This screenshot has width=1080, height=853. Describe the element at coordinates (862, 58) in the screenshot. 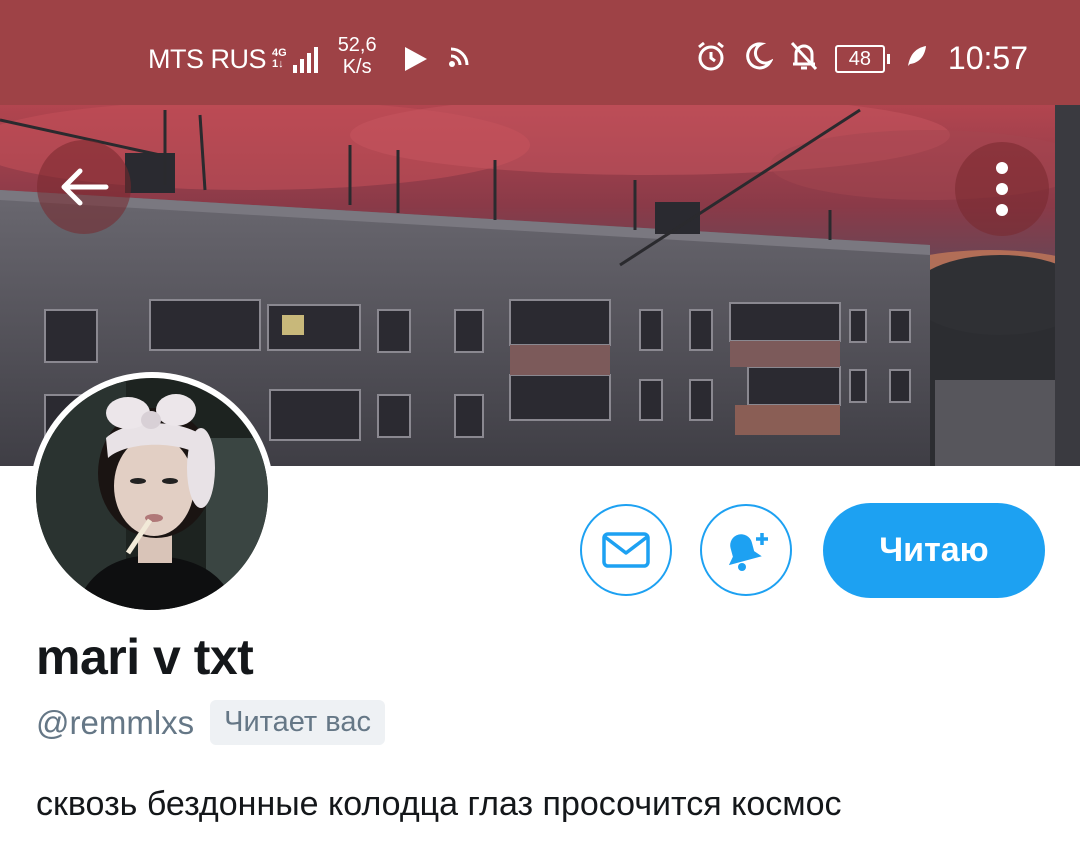

I see `battery-icon: 48` at that location.